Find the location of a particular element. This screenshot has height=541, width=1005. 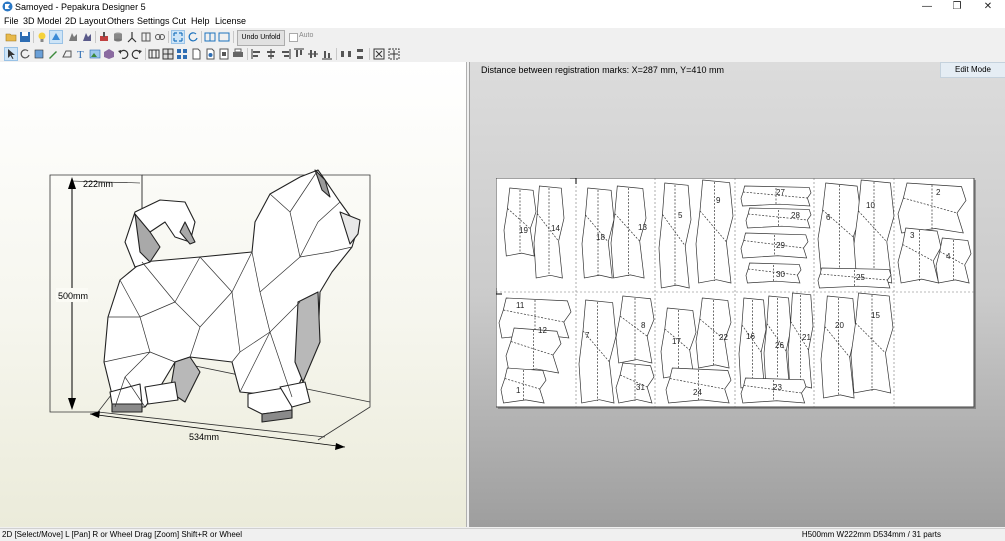

distribute-v-icon is located at coordinates (360, 54).